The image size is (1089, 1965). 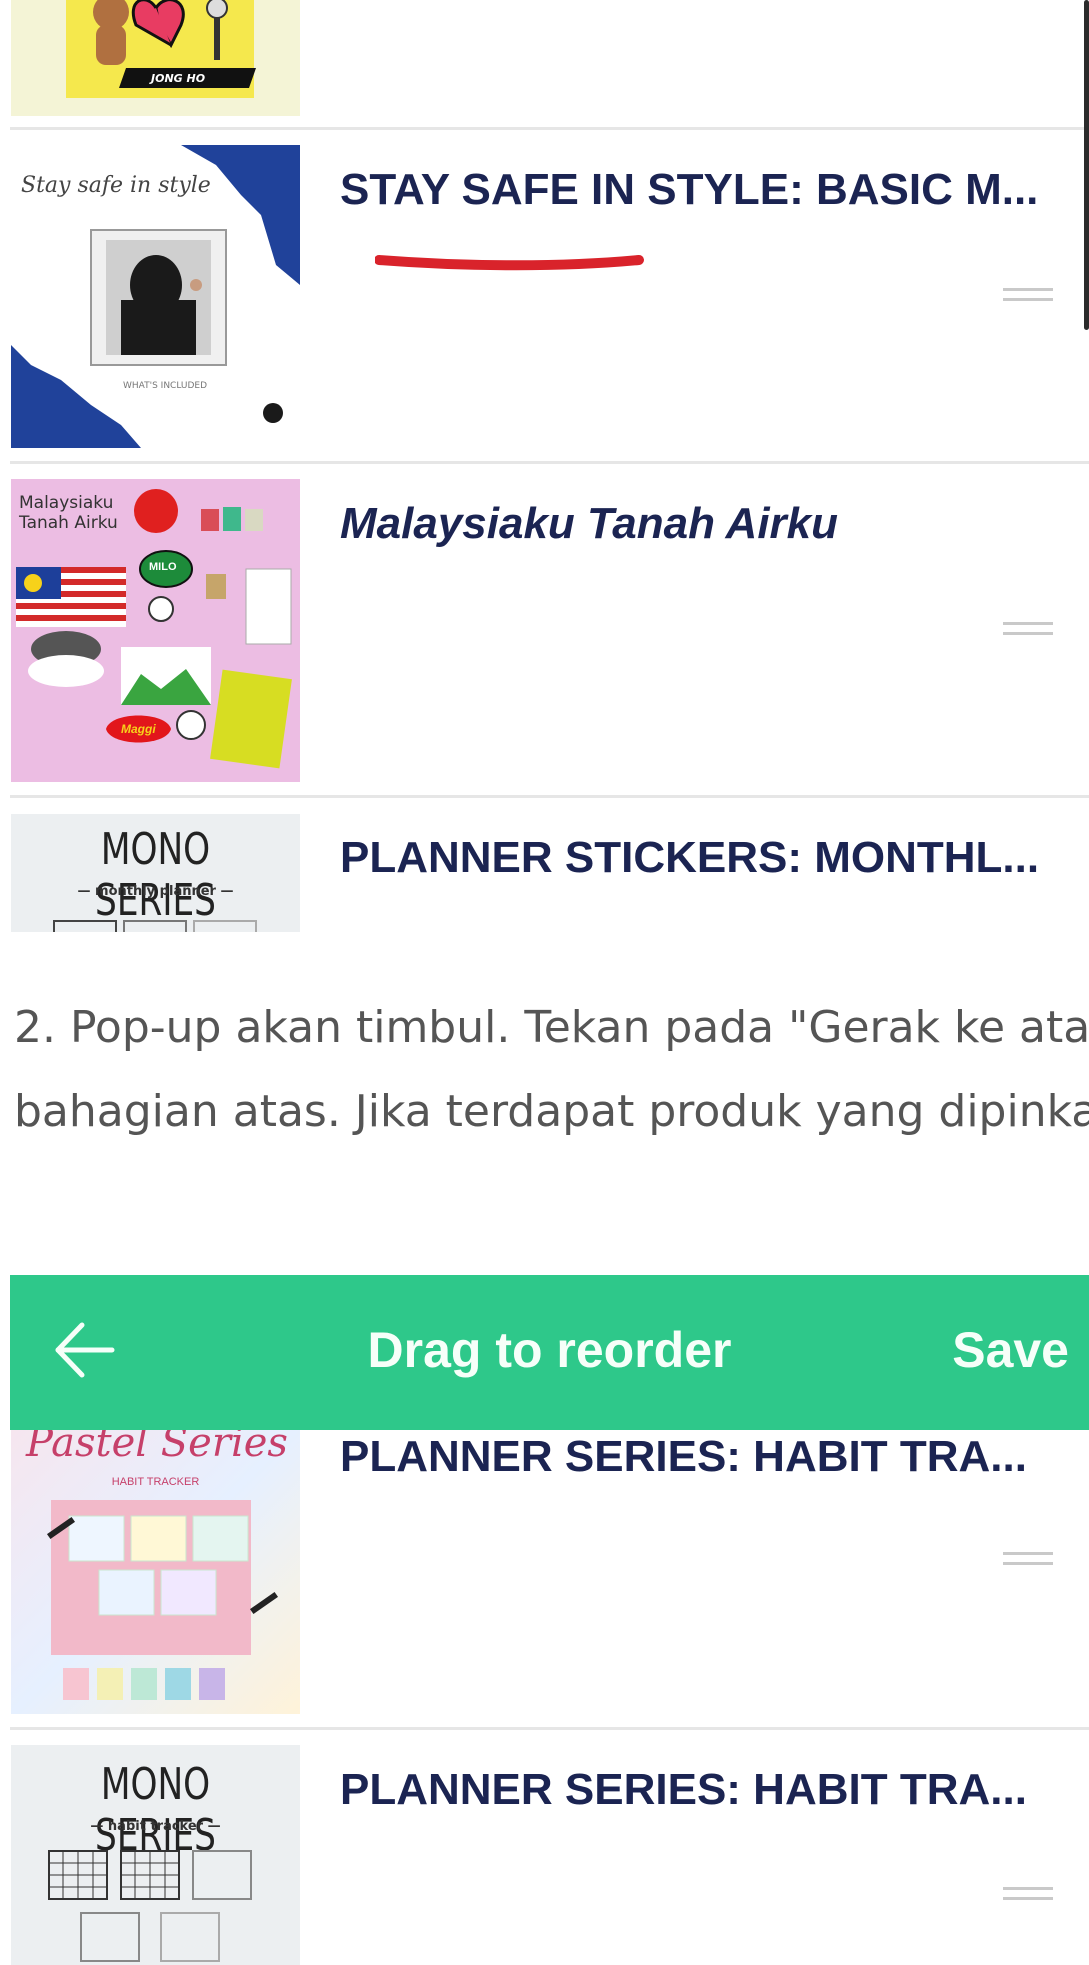 What do you see at coordinates (165, 386) in the screenshot?
I see `thumb-subtitle: WHAT'S INCLUDED` at bounding box center [165, 386].